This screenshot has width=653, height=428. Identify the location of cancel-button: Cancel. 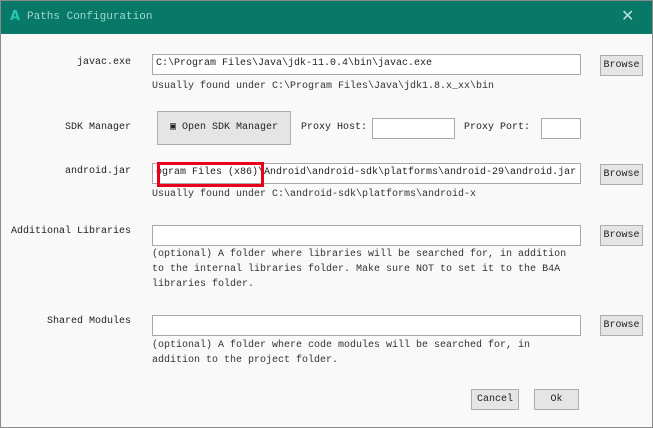
(495, 399).